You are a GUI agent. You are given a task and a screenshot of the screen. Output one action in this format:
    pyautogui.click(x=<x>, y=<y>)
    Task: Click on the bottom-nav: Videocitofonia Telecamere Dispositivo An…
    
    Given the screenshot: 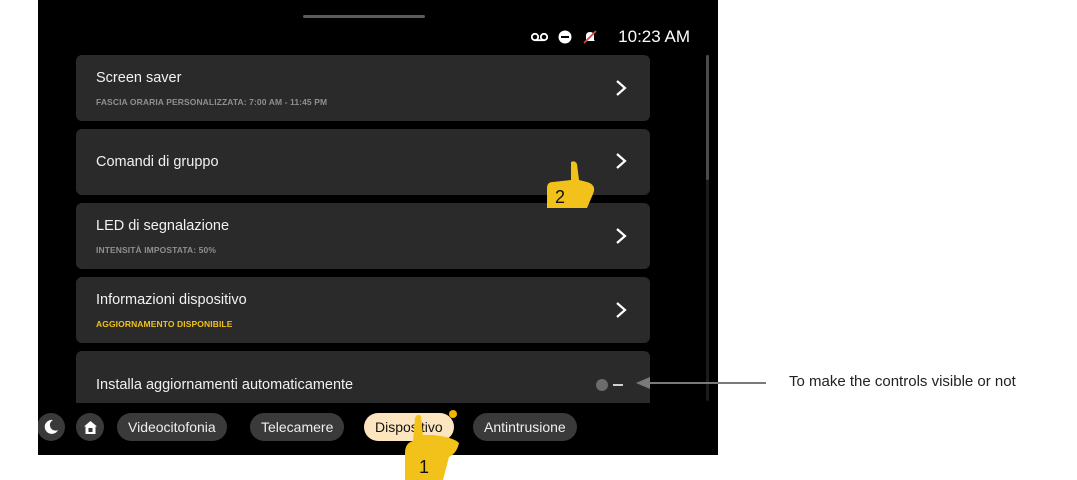 What is the action you would take?
    pyautogui.click(x=378, y=427)
    